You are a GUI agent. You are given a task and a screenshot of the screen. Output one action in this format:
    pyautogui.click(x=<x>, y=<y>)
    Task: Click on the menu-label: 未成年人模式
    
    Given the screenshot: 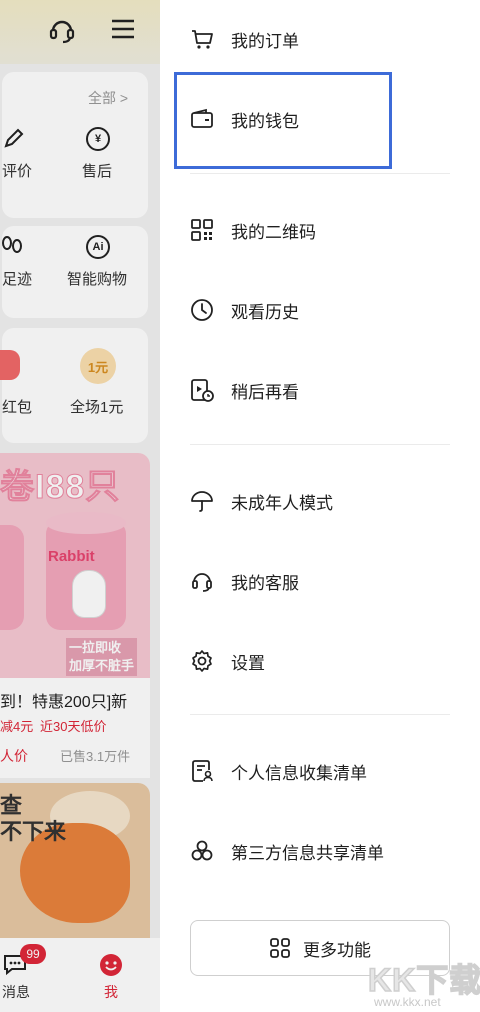 What is the action you would take?
    pyautogui.click(x=282, y=503)
    